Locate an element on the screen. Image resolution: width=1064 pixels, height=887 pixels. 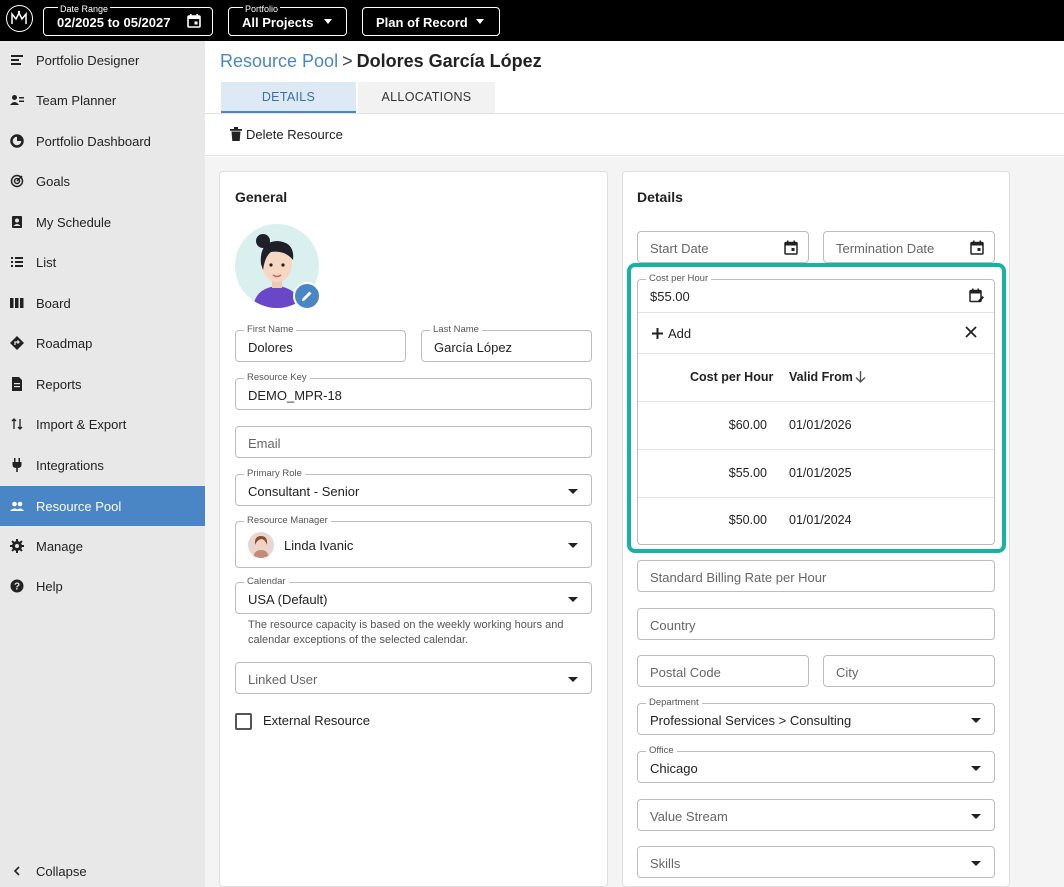
people-icon is located at coordinates (17, 506).